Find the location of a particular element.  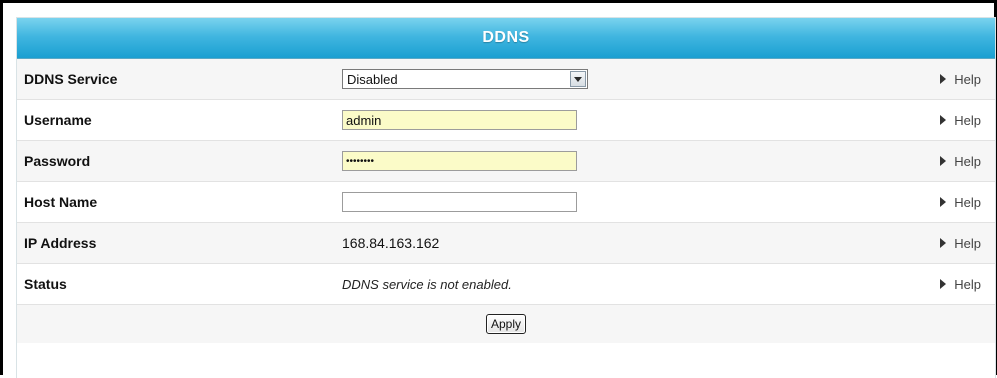

apply-button: Apply is located at coordinates (506, 324).